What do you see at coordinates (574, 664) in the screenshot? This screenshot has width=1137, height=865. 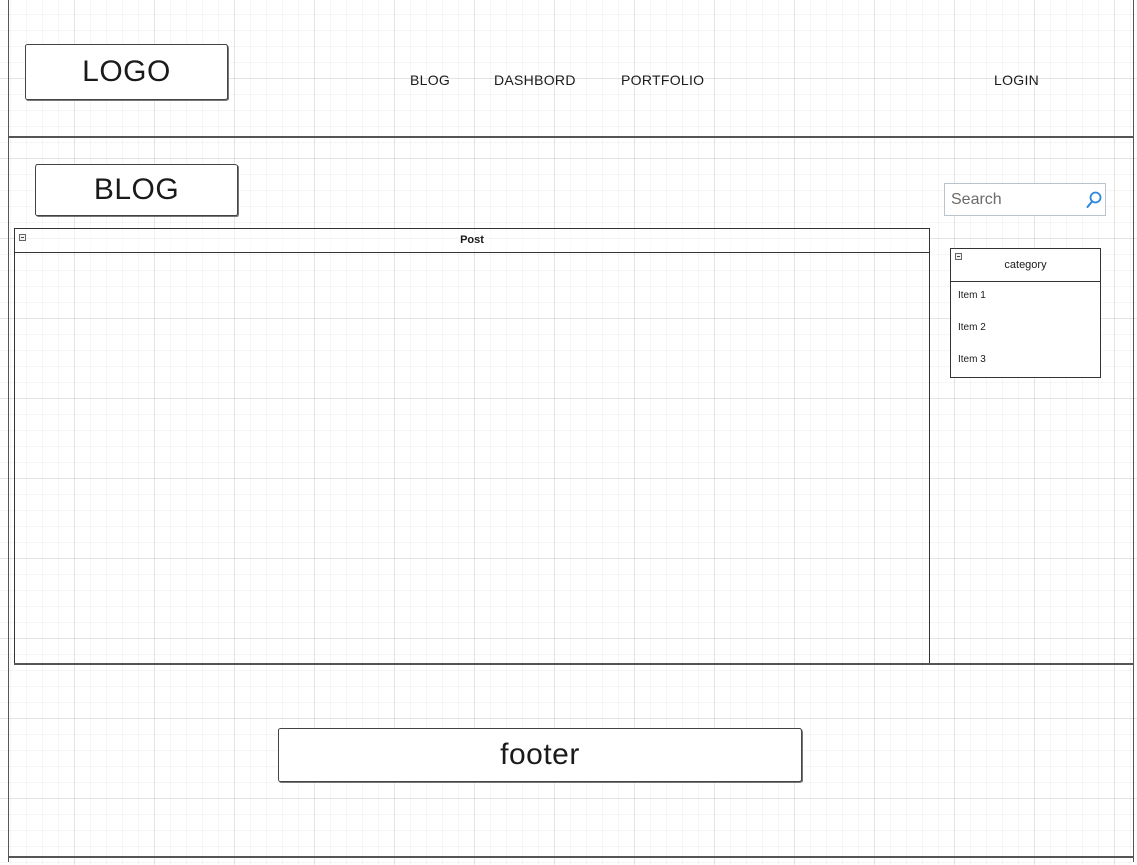 I see `footer-divider` at bounding box center [574, 664].